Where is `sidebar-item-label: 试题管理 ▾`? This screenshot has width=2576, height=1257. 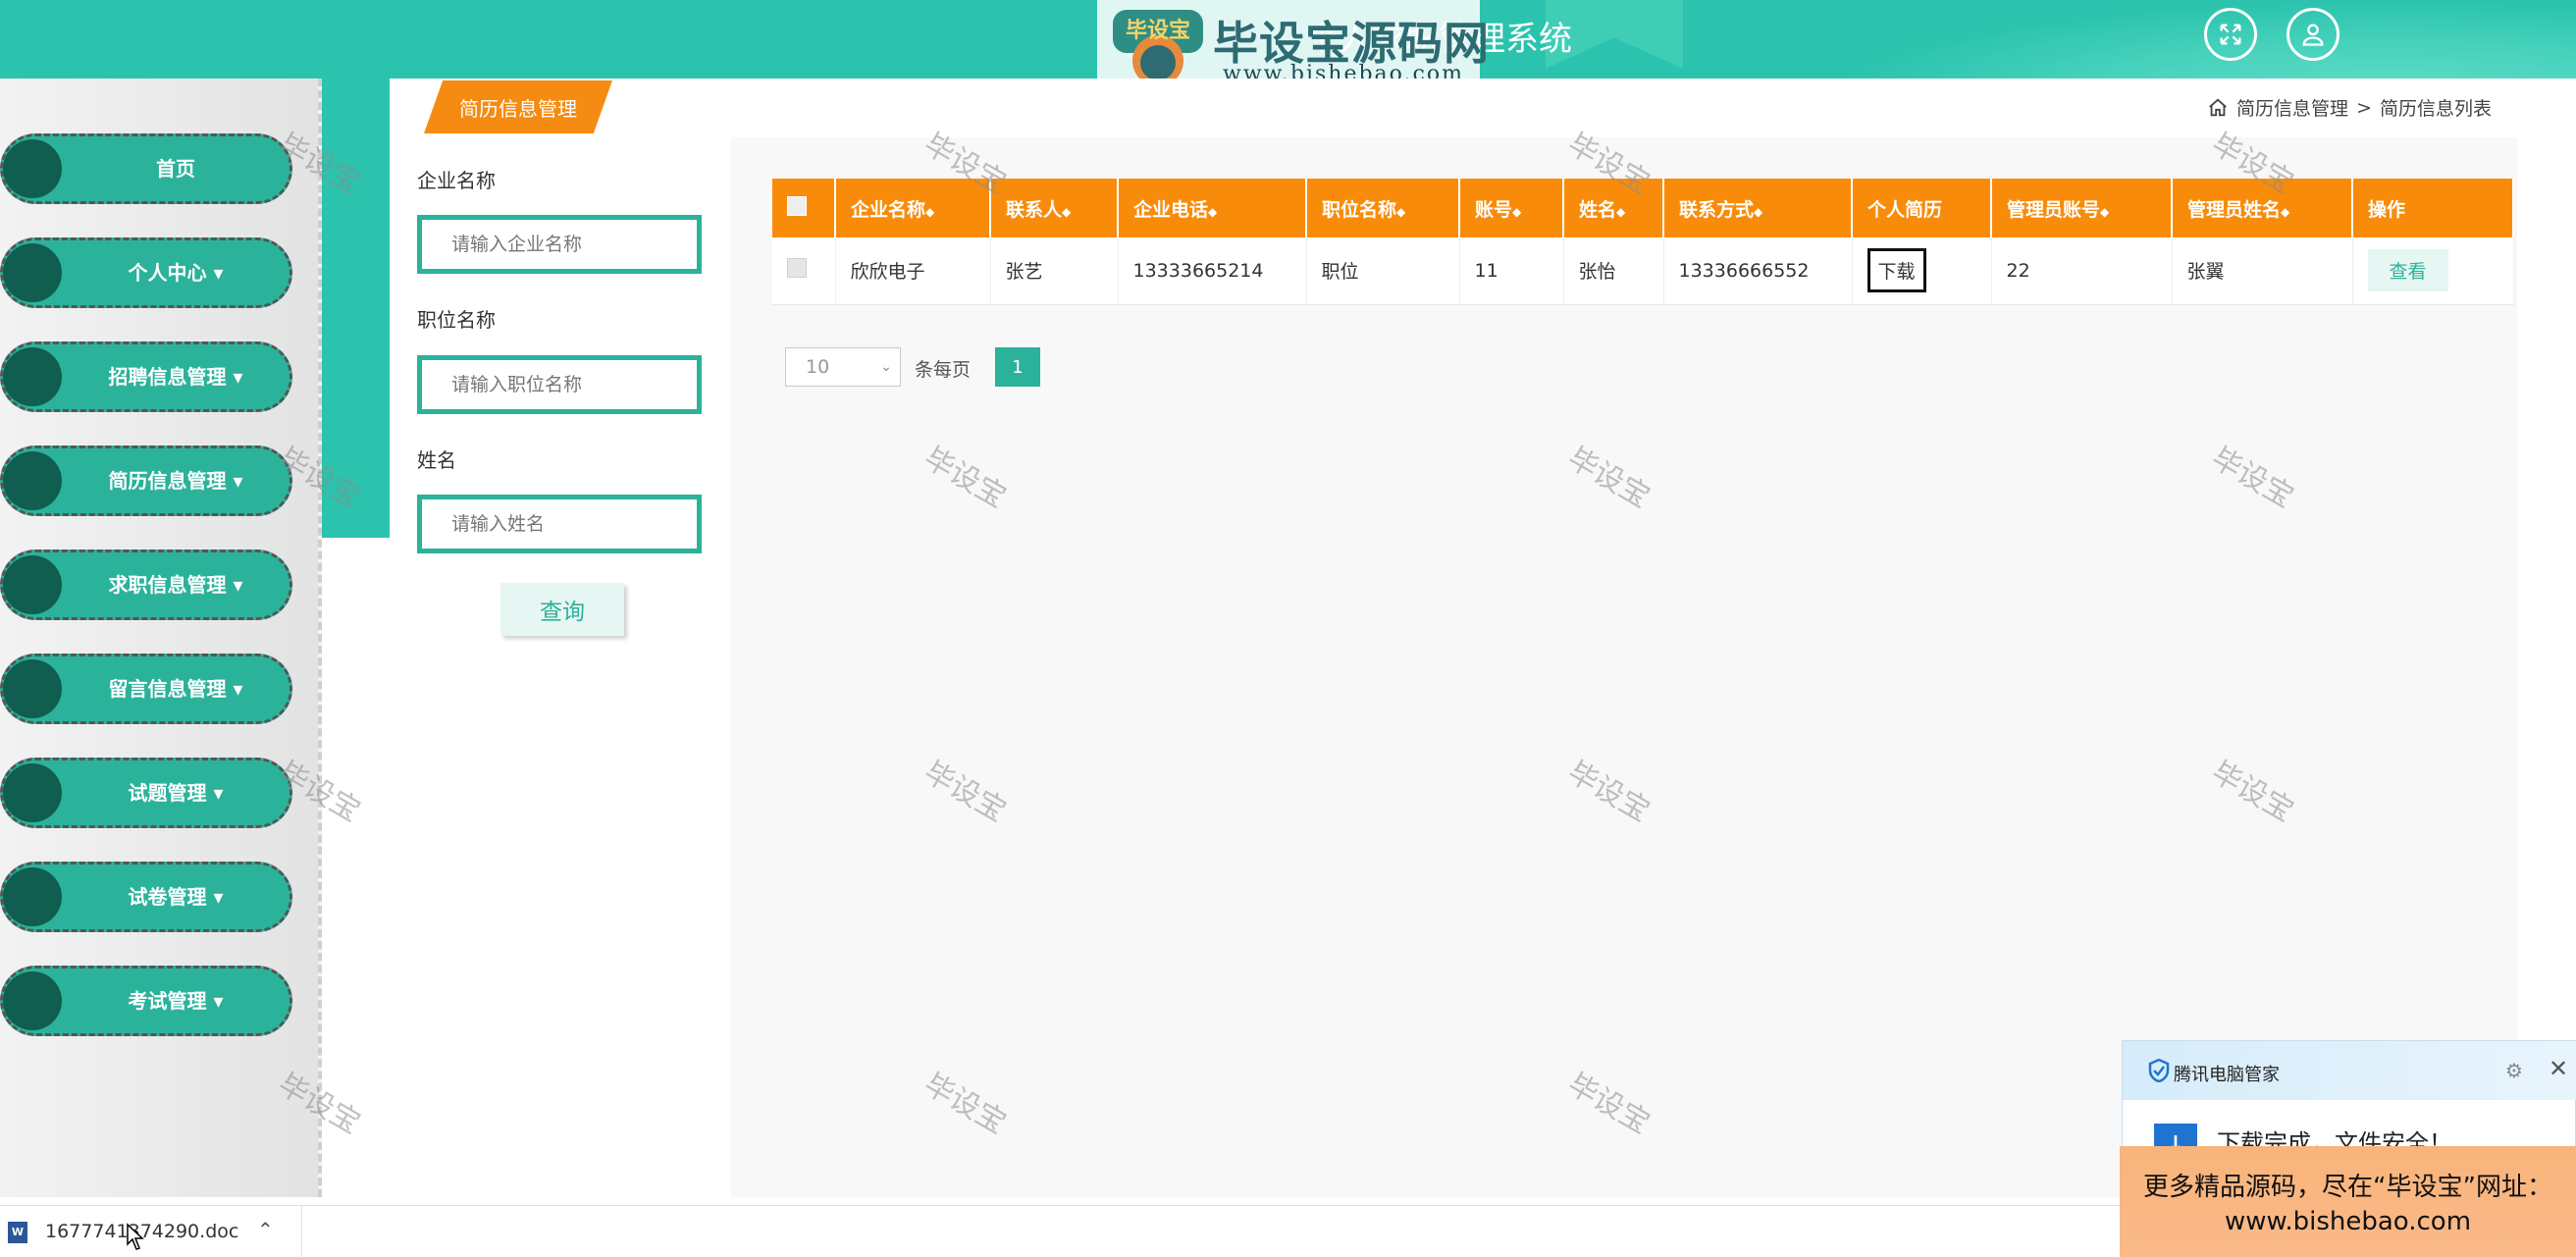 sidebar-item-label: 试题管理 ▾ is located at coordinates (176, 793).